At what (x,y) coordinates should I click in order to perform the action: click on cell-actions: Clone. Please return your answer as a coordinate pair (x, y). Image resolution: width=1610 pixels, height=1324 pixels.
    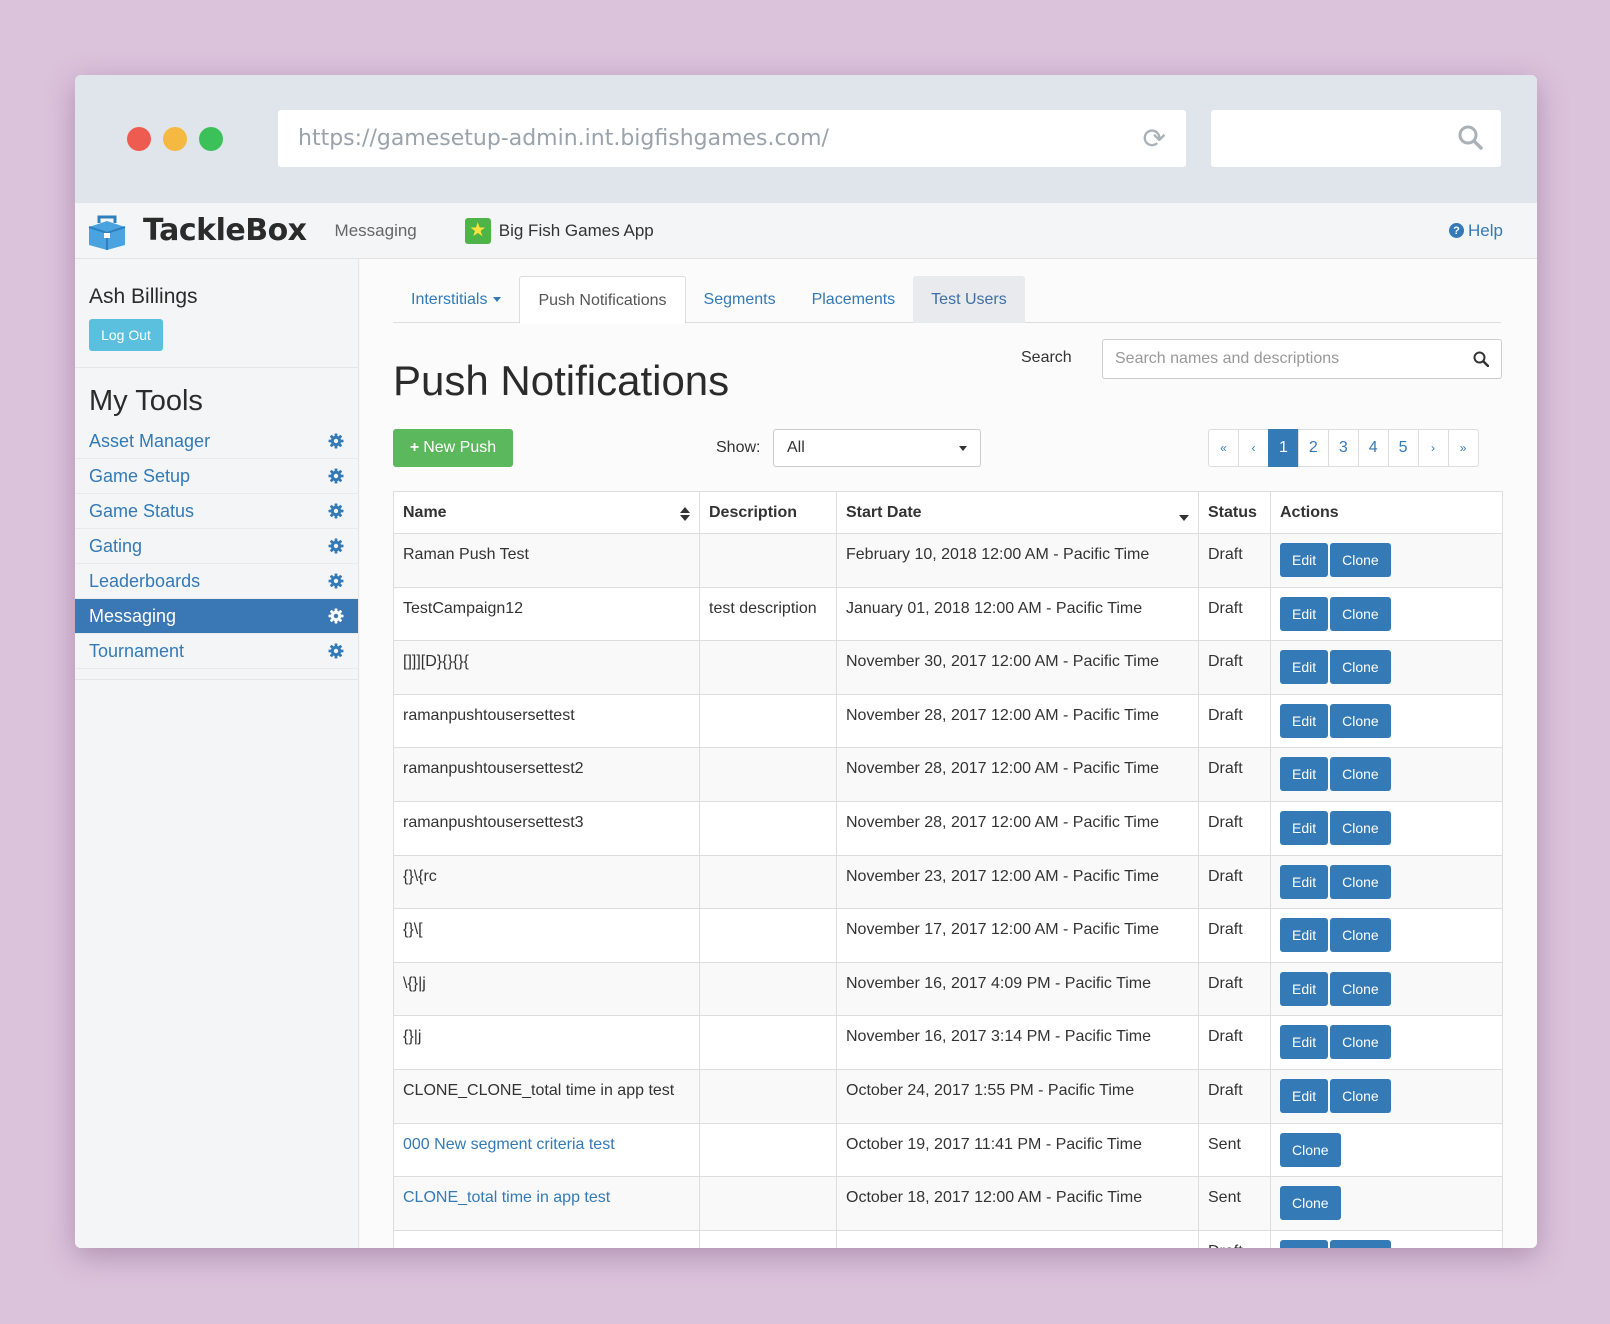
    Looking at the image, I should click on (1386, 1203).